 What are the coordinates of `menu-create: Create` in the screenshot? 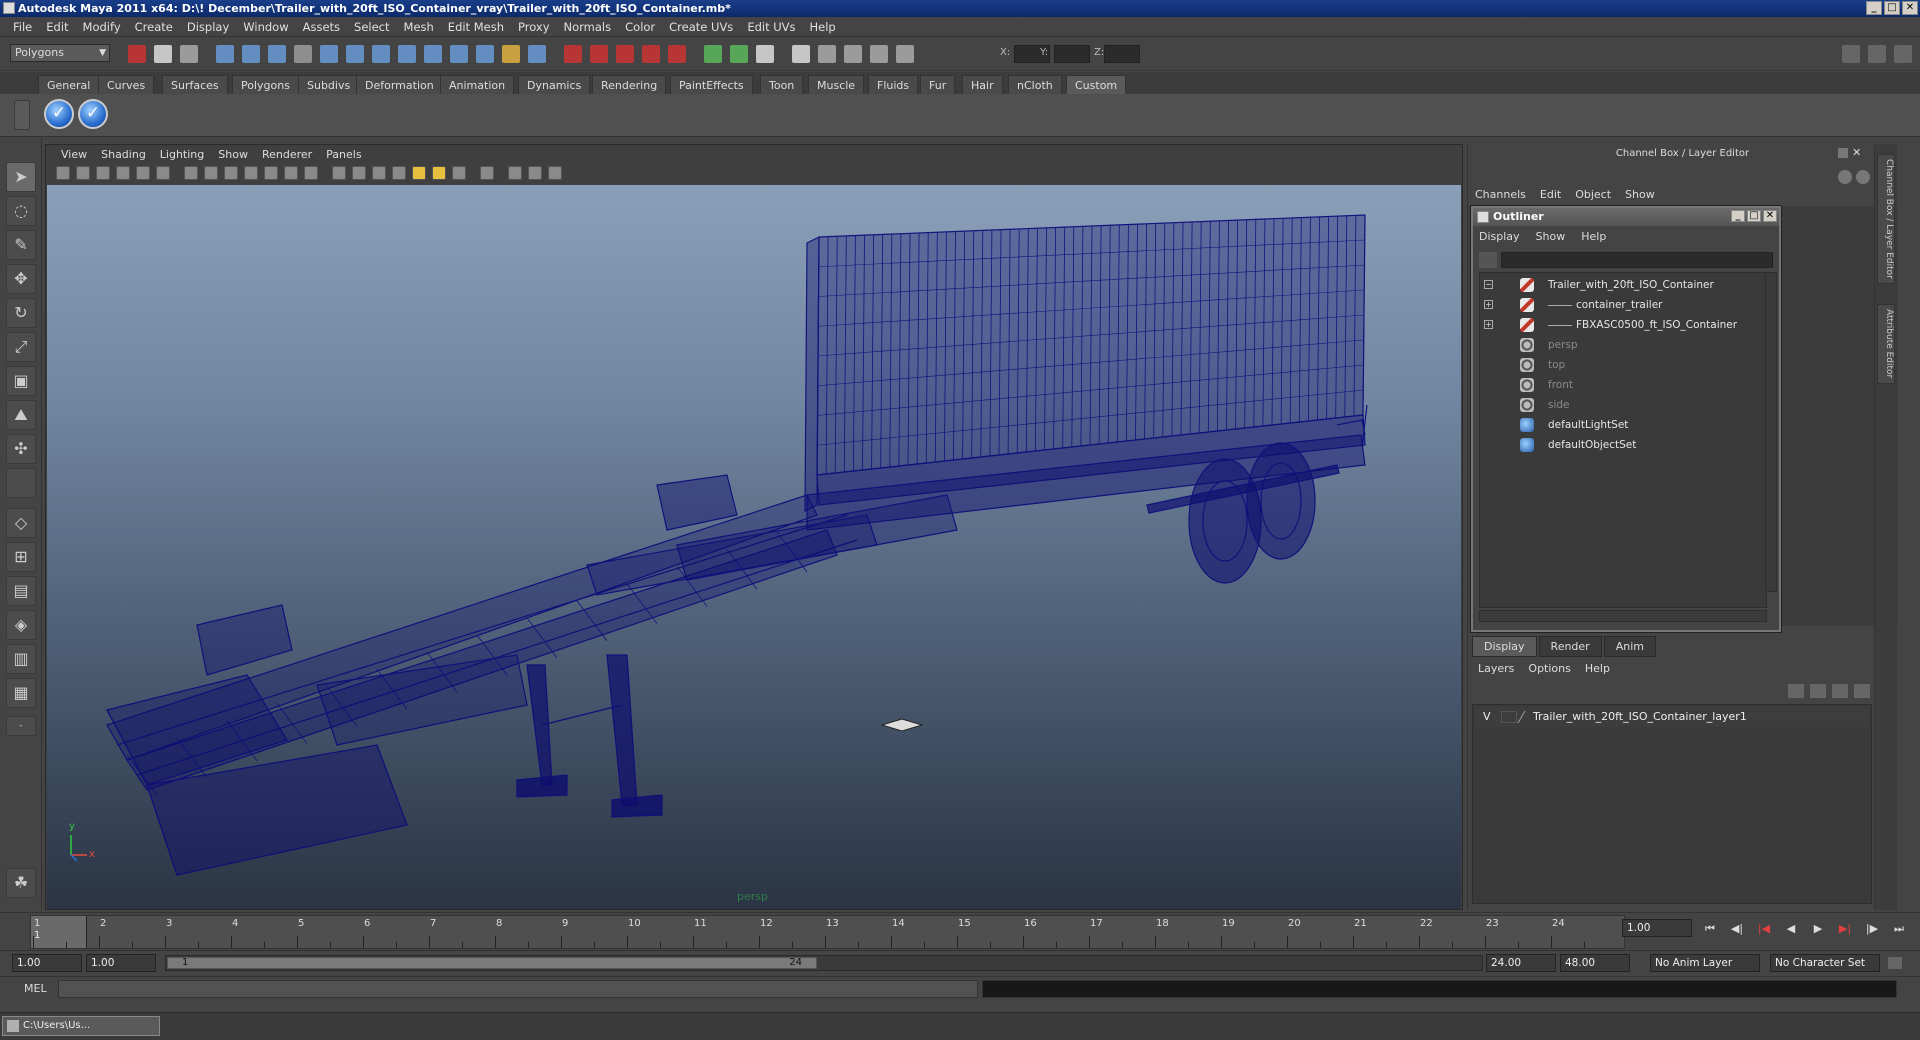 It's located at (154, 27).